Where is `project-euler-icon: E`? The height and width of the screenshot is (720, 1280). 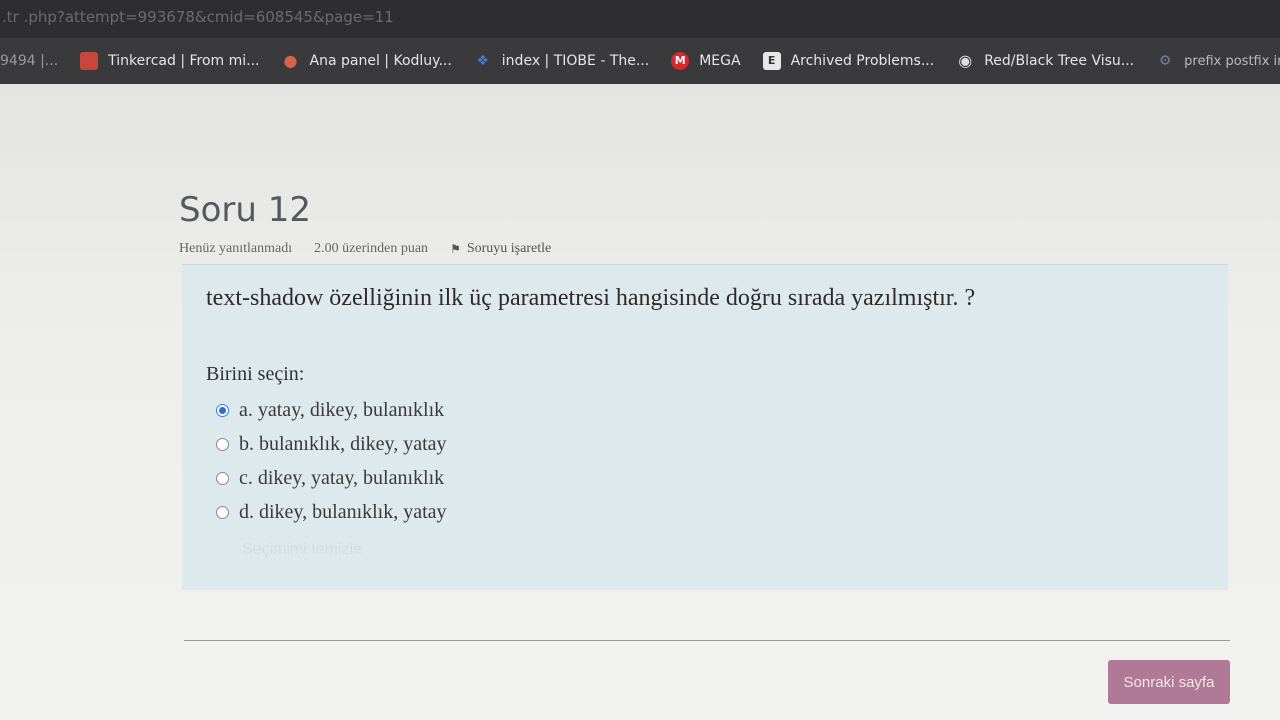
project-euler-icon: E is located at coordinates (771, 61).